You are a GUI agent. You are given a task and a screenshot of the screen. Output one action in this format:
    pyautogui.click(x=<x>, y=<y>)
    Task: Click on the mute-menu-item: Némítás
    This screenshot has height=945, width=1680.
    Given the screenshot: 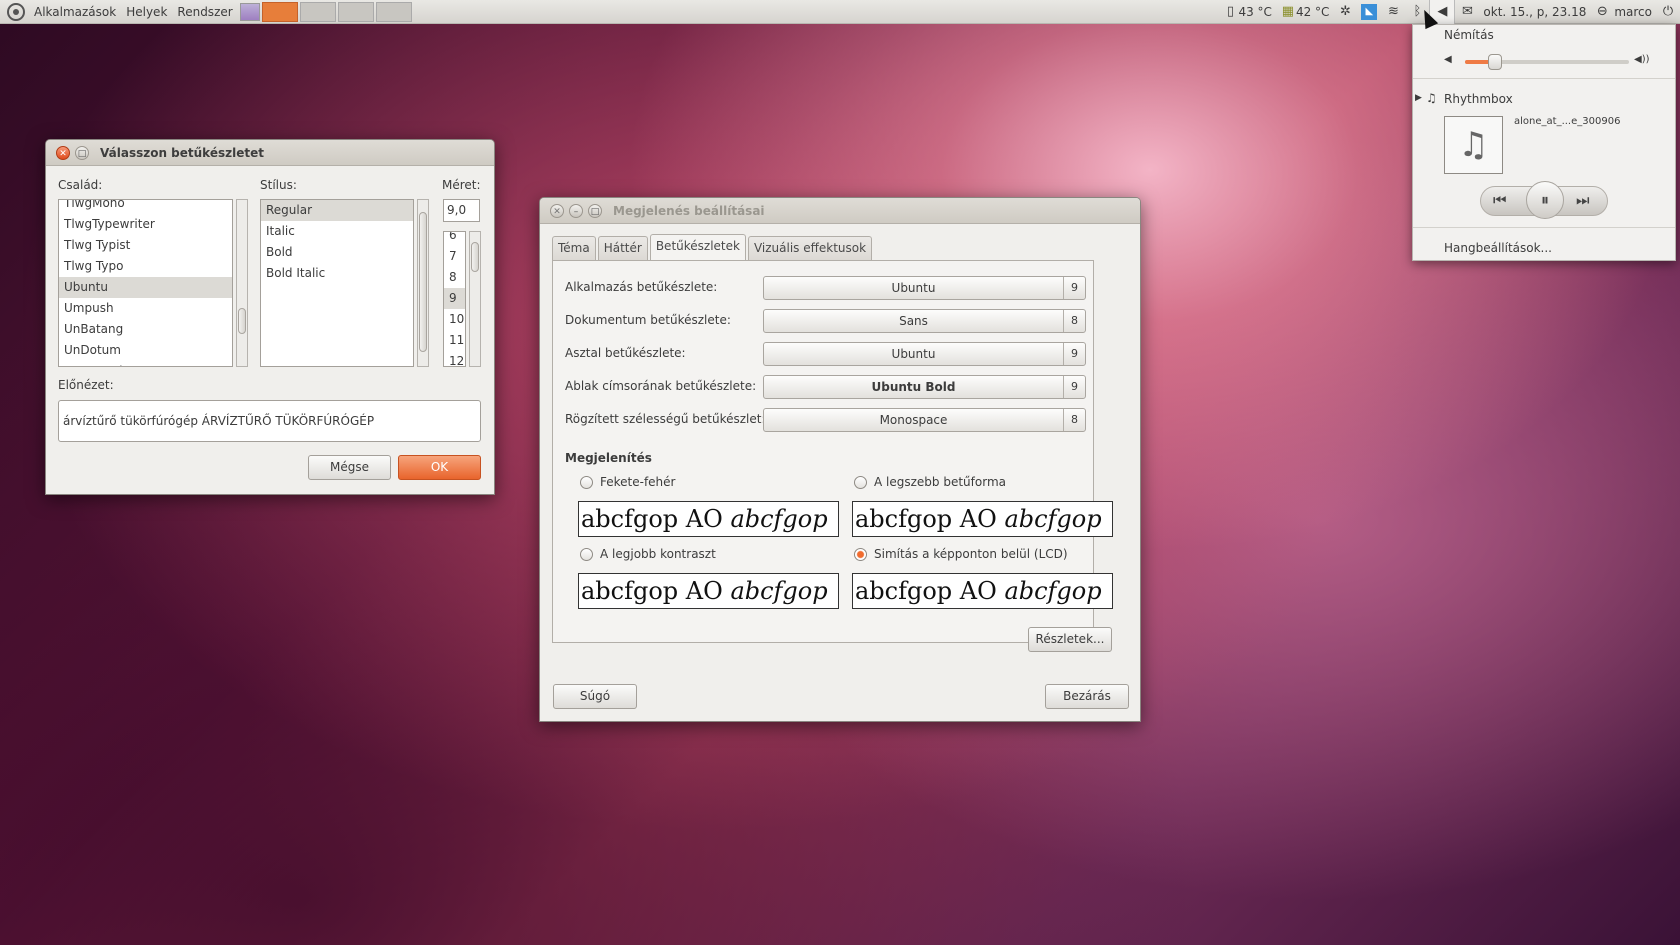 What is the action you would take?
    pyautogui.click(x=1469, y=35)
    